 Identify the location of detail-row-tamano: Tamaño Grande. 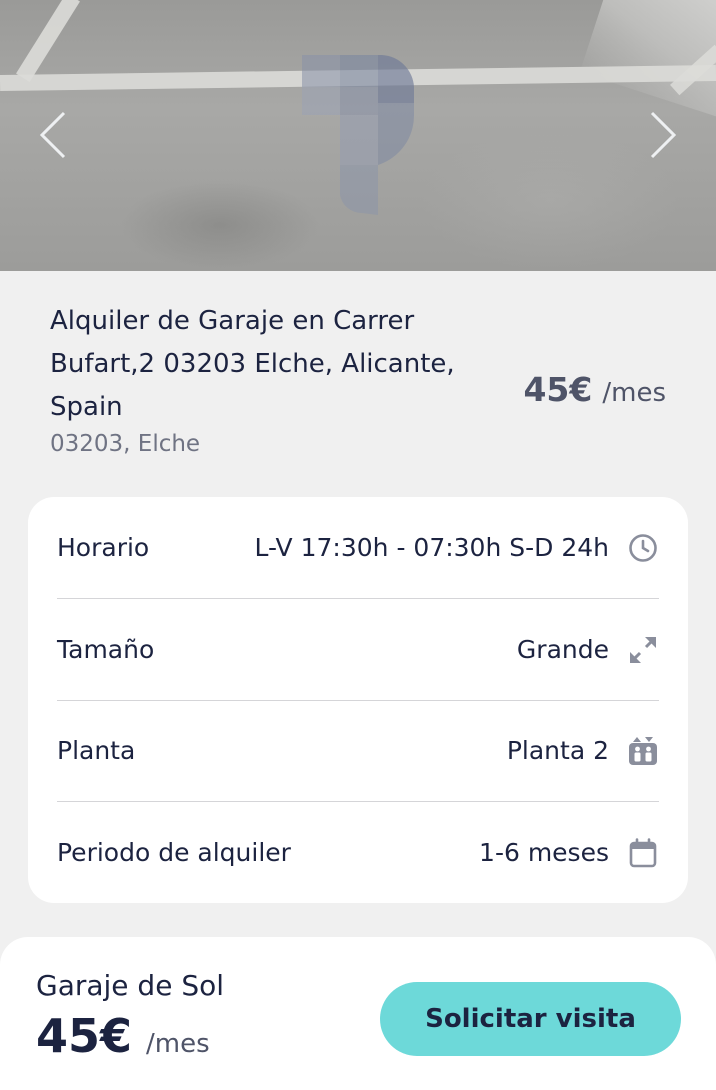
(358, 649).